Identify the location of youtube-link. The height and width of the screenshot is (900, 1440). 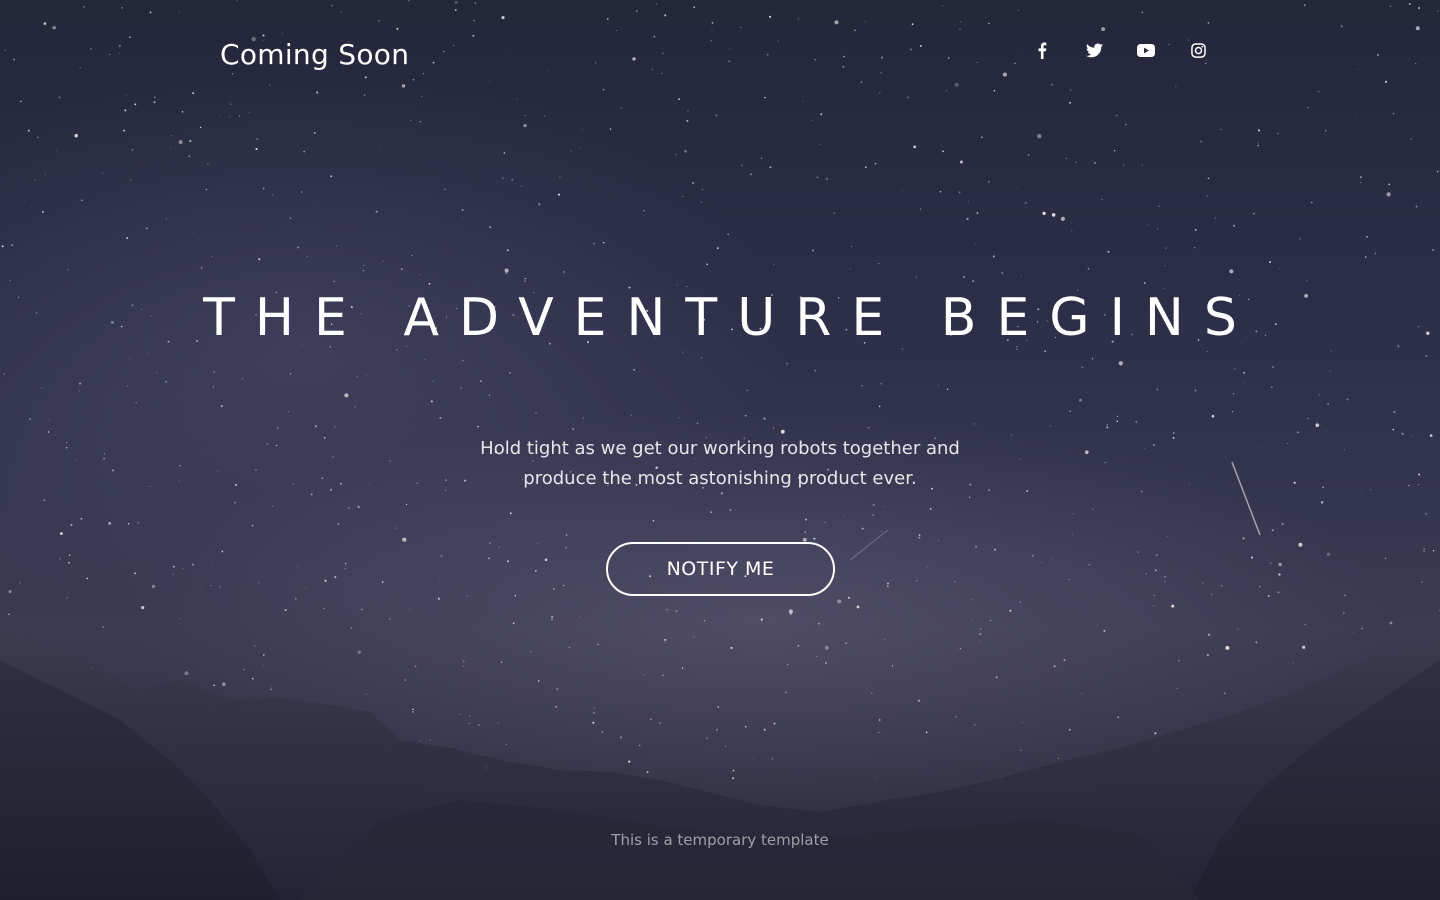
(1146, 50).